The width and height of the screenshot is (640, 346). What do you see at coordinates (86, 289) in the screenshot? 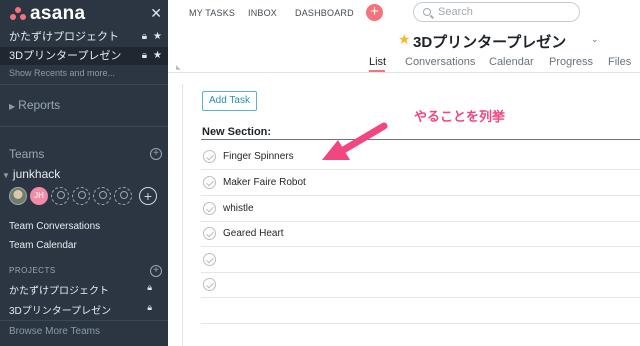
I see `project-item: かたずけプロジェクト 🔒︎` at bounding box center [86, 289].